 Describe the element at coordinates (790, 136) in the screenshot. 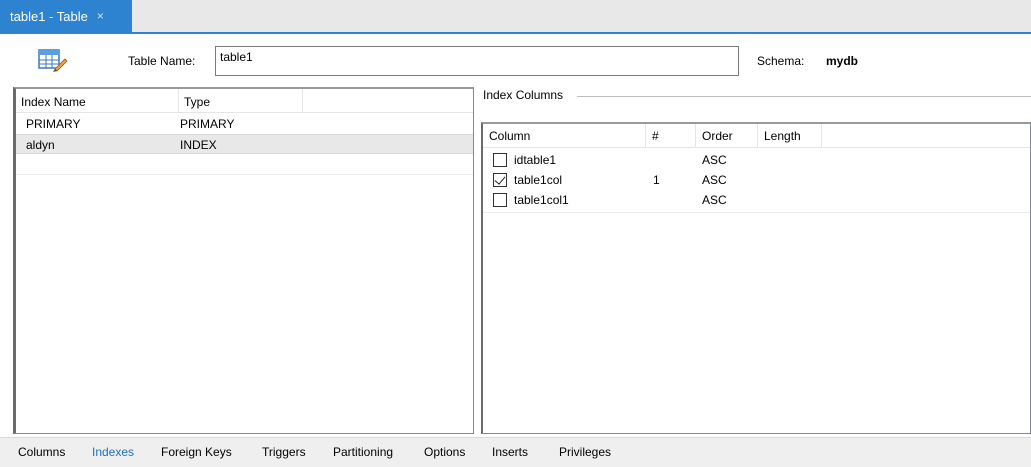

I see `column-header-length: Length` at that location.